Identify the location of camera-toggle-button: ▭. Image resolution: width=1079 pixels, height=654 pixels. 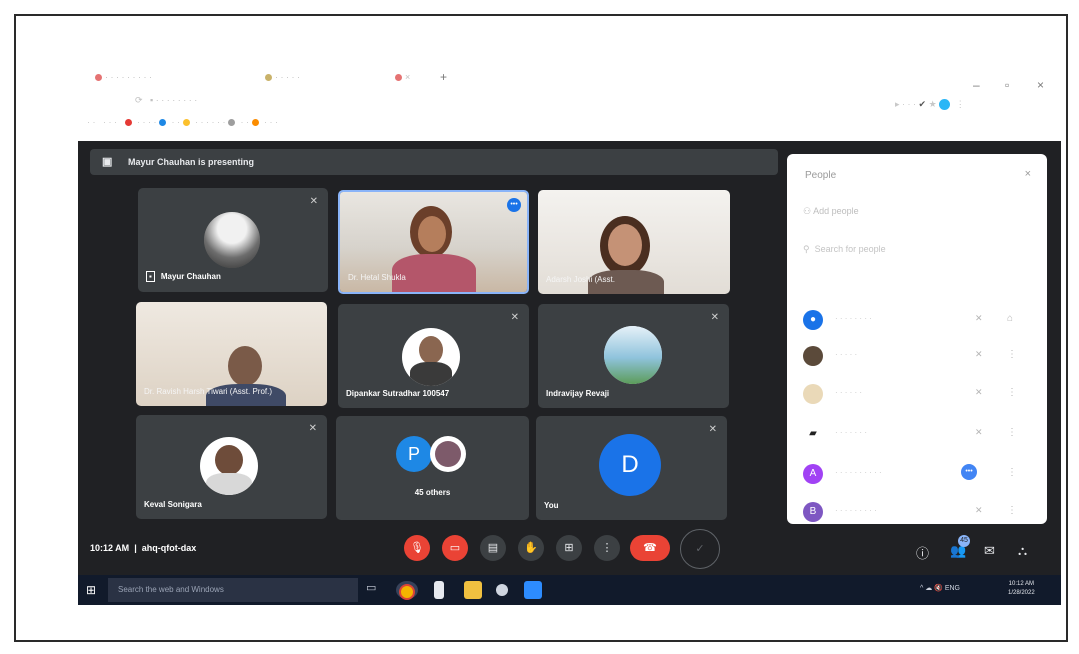
(455, 548).